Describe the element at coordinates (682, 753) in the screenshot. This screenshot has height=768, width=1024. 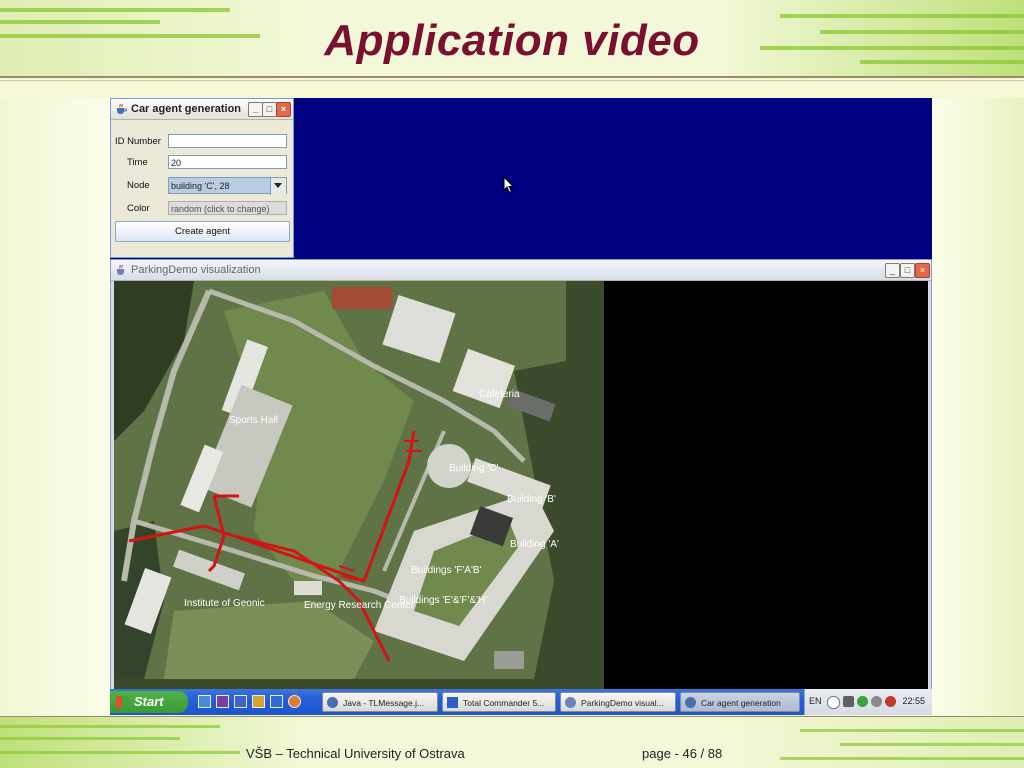
I see `page-number: page - 46 / 88` at that location.